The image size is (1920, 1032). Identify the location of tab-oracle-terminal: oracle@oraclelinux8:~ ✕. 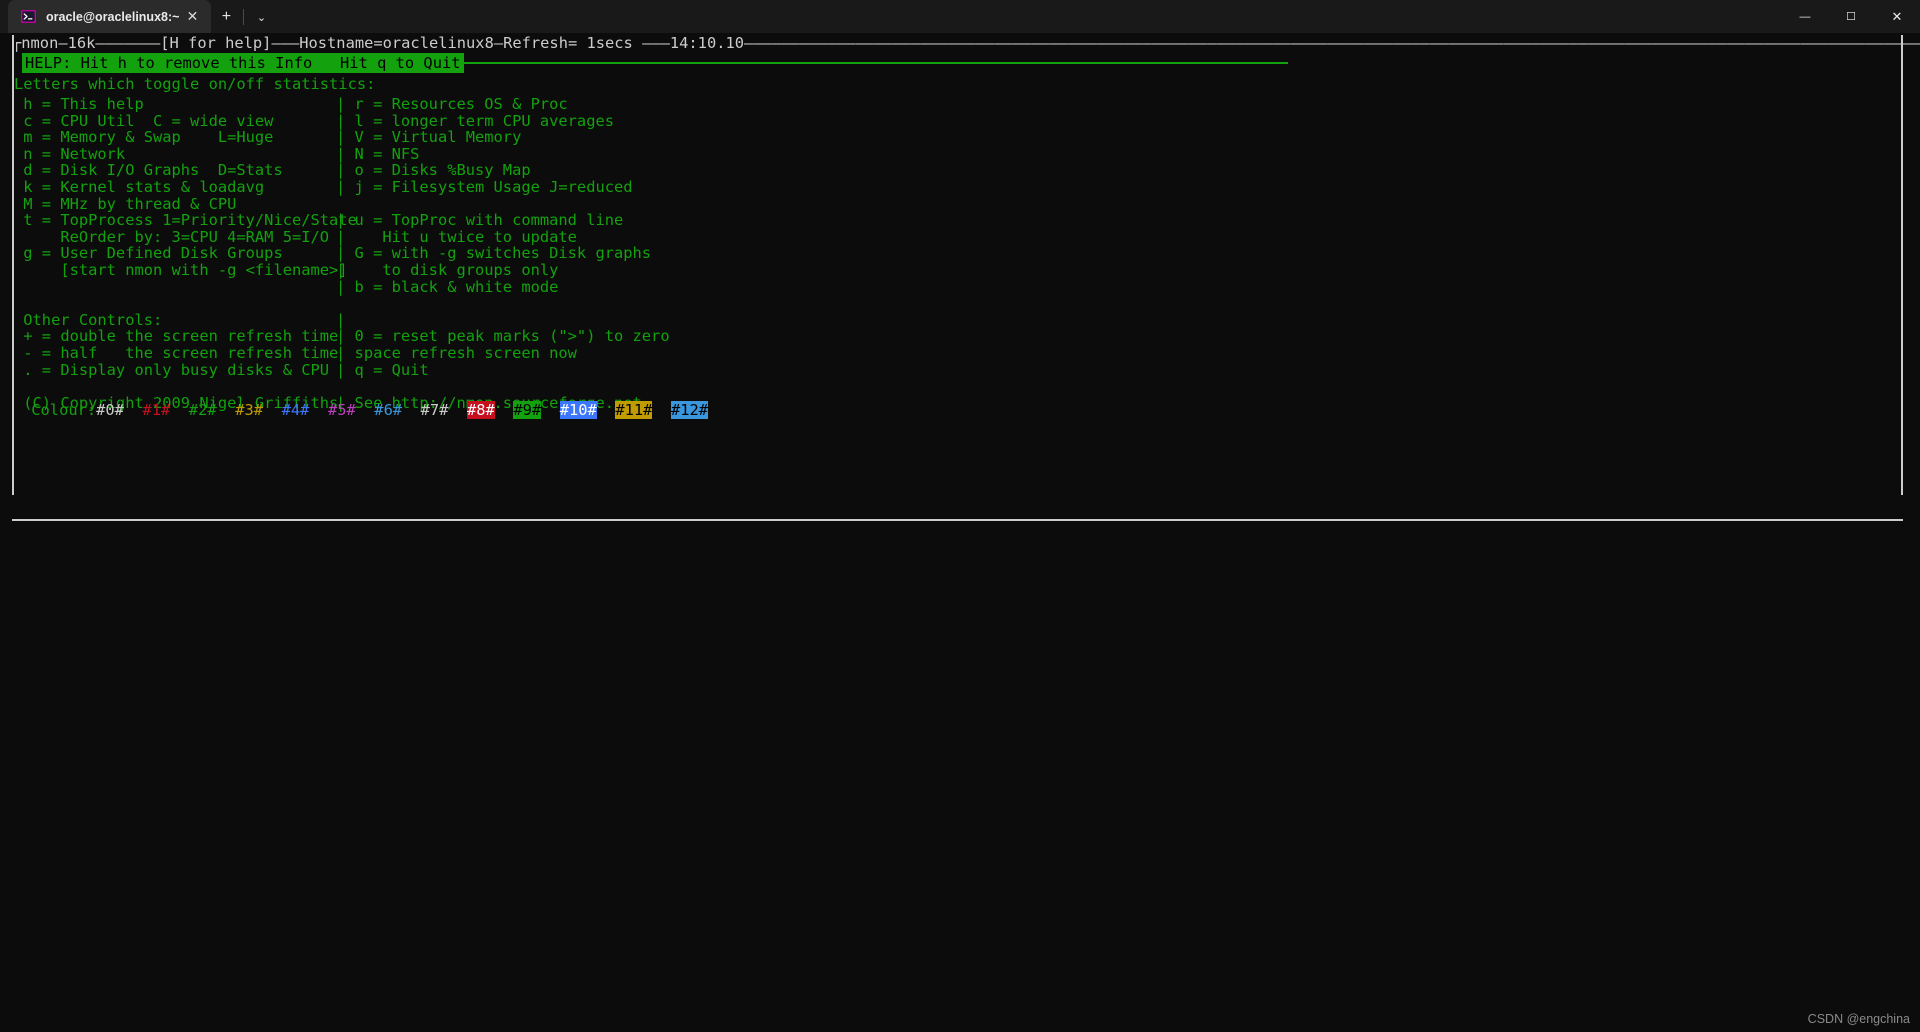
(110, 16).